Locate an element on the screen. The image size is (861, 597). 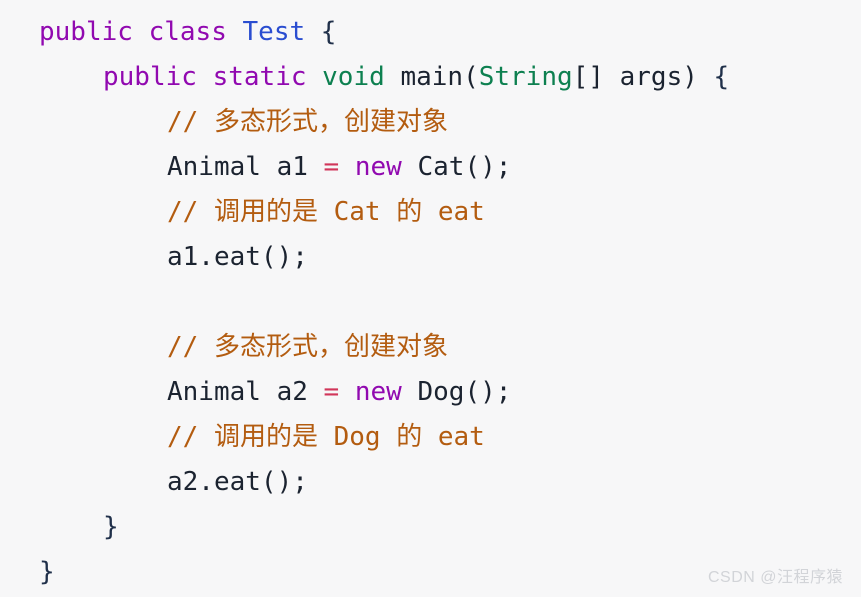
code-line-4: Animal a1 = new Cat(); is located at coordinates (430, 167).